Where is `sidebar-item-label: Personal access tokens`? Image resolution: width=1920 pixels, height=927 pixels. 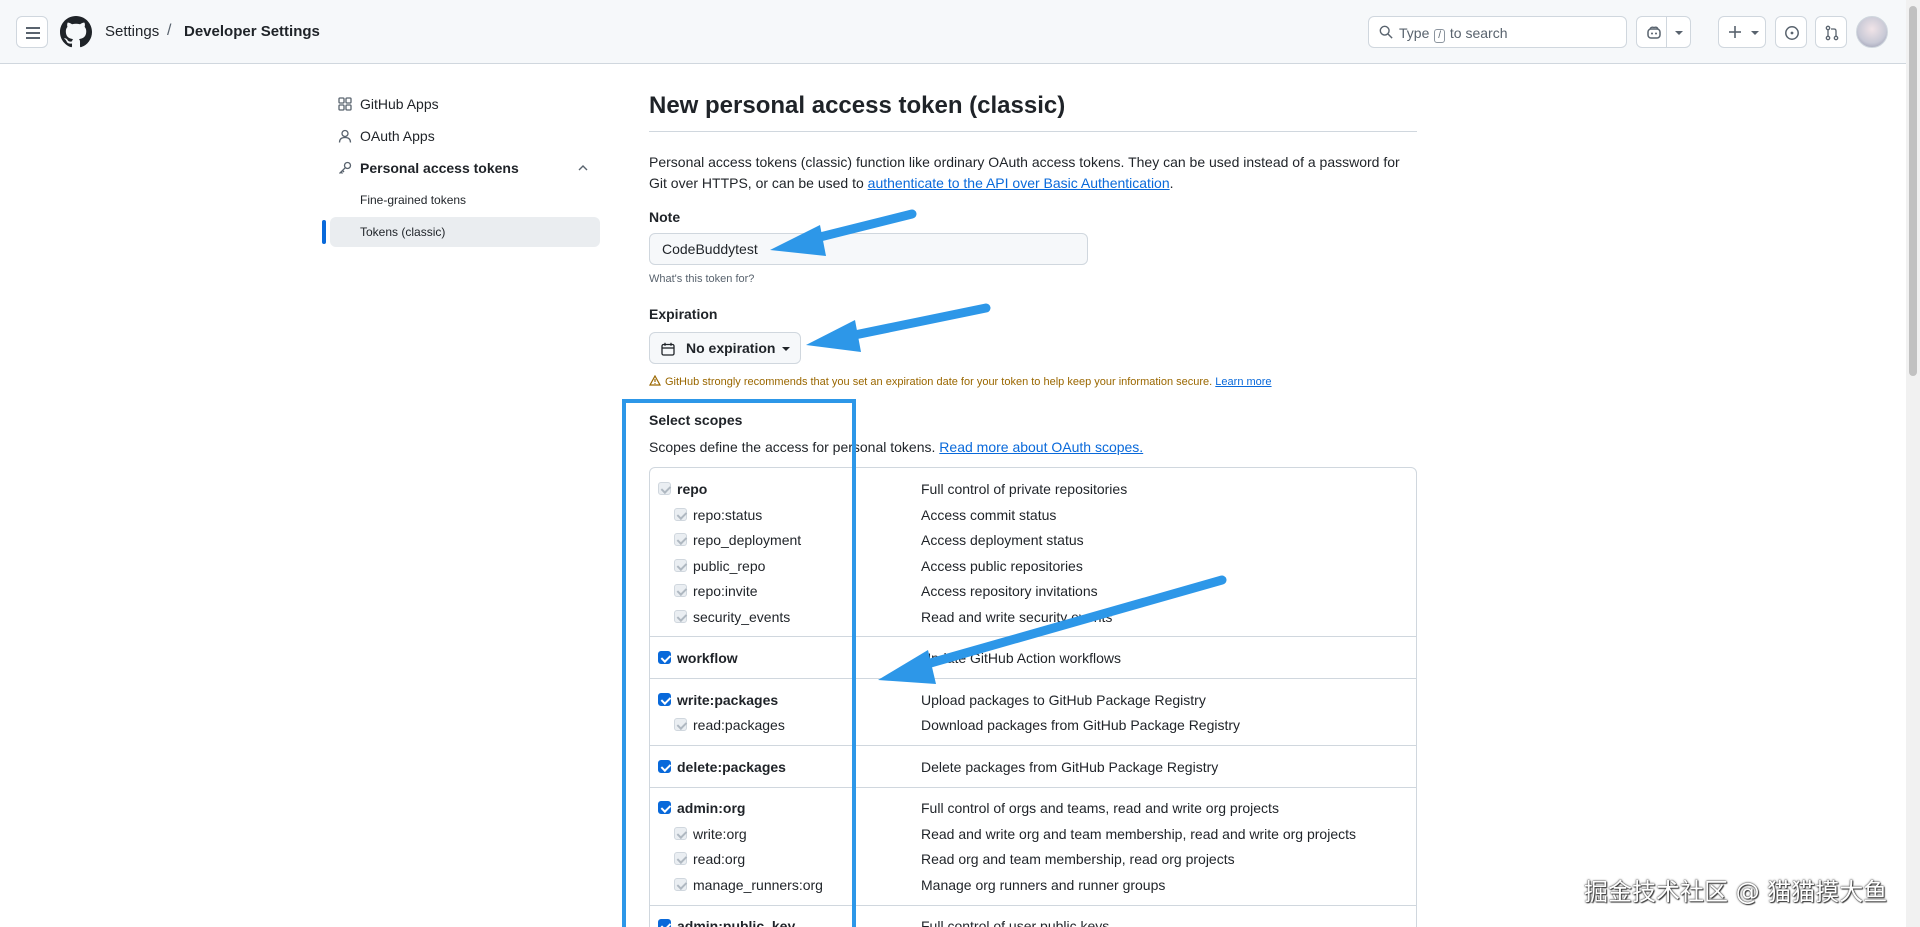 sidebar-item-label: Personal access tokens is located at coordinates (439, 168).